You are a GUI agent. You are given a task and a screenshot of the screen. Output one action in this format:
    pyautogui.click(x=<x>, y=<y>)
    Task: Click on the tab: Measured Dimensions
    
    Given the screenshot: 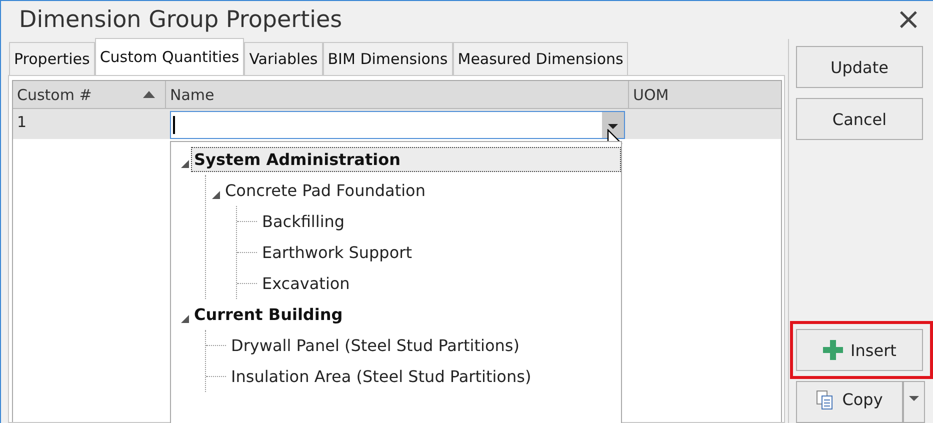 What is the action you would take?
    pyautogui.click(x=540, y=58)
    